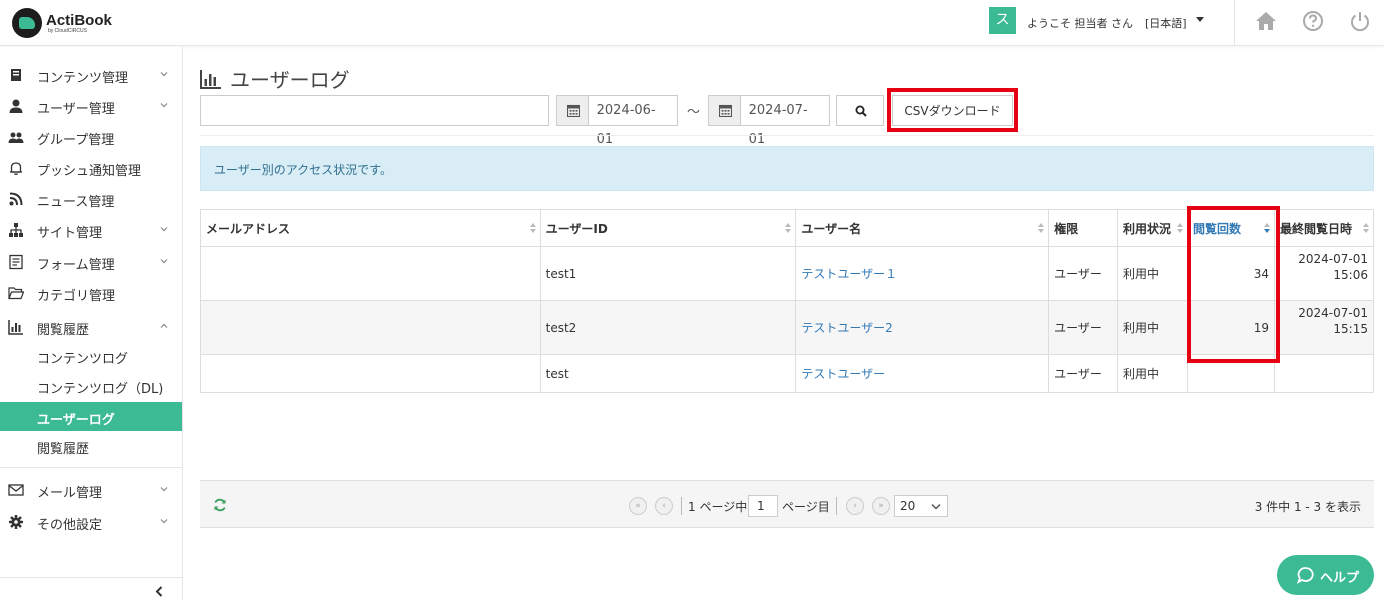  What do you see at coordinates (1324, 273) in the screenshot?
I see `cell-last-viewed: 2024-07-01 15:06` at bounding box center [1324, 273].